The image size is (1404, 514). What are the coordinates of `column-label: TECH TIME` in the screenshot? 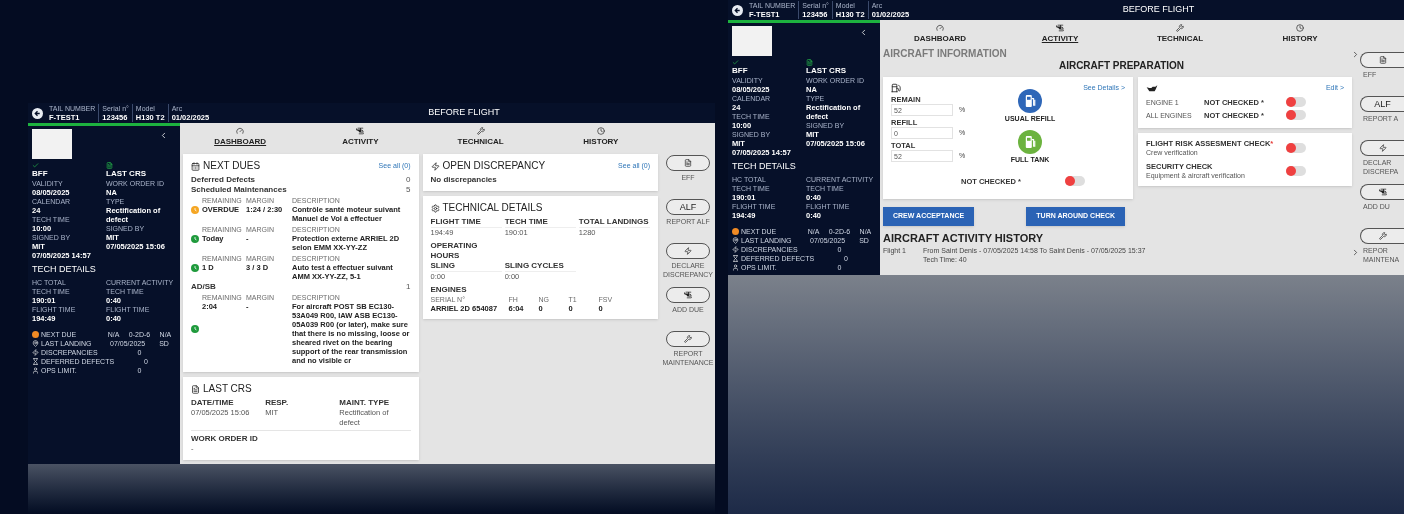 It's located at (526, 222).